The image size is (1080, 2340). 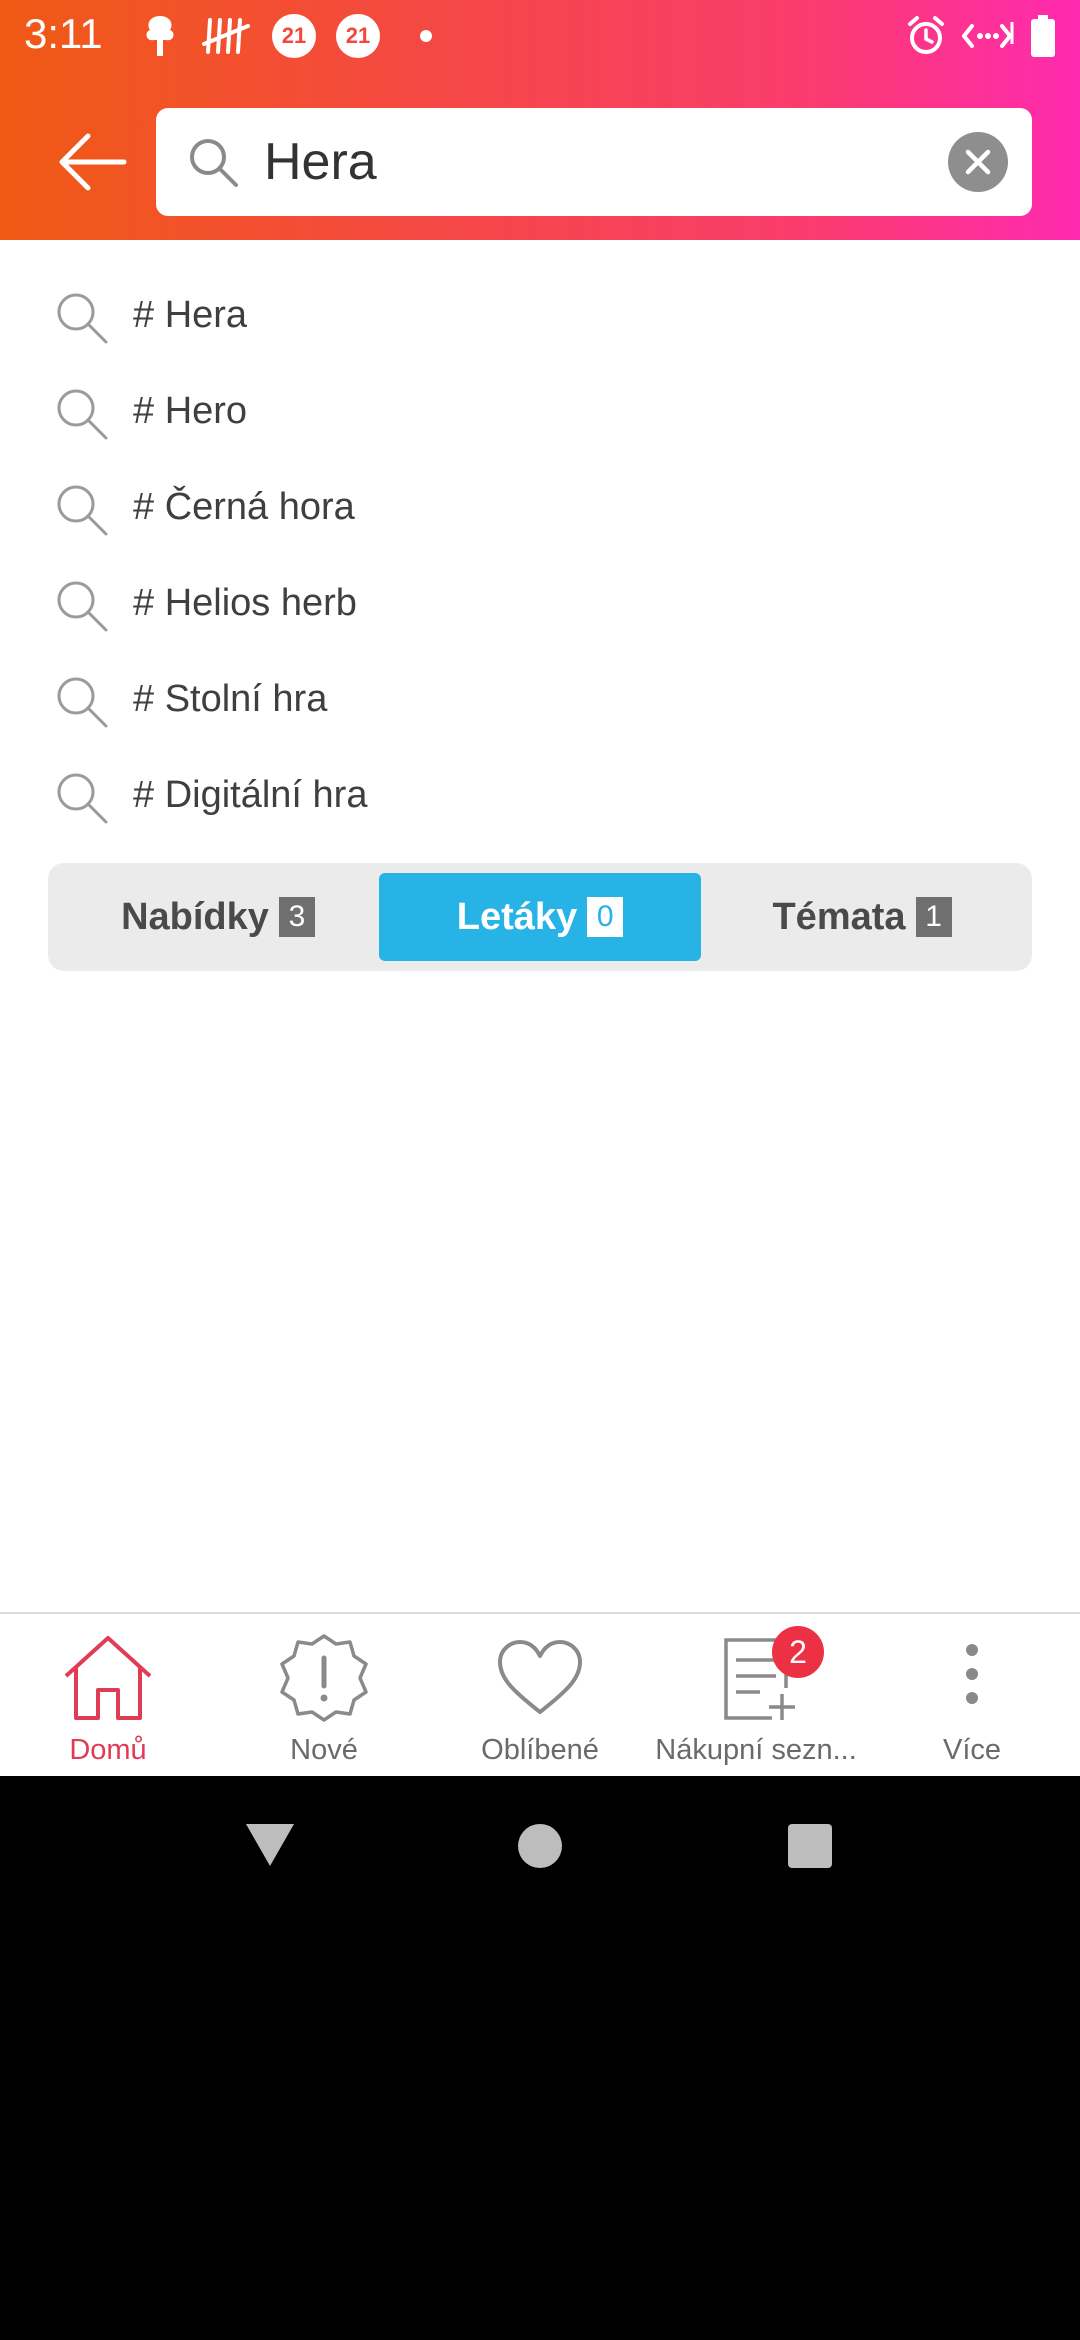 I want to click on arrow-left-icon, so click(x=93, y=162).